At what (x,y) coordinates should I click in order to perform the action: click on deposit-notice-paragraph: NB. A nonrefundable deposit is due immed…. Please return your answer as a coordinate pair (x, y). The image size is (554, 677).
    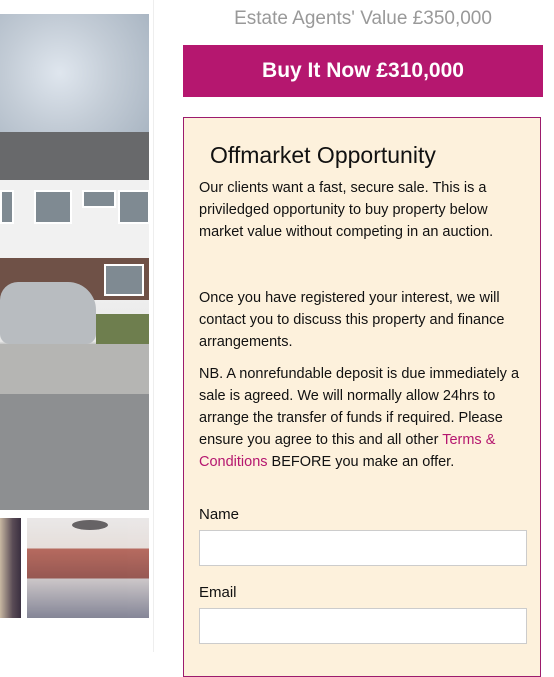
    Looking at the image, I should click on (364, 418).